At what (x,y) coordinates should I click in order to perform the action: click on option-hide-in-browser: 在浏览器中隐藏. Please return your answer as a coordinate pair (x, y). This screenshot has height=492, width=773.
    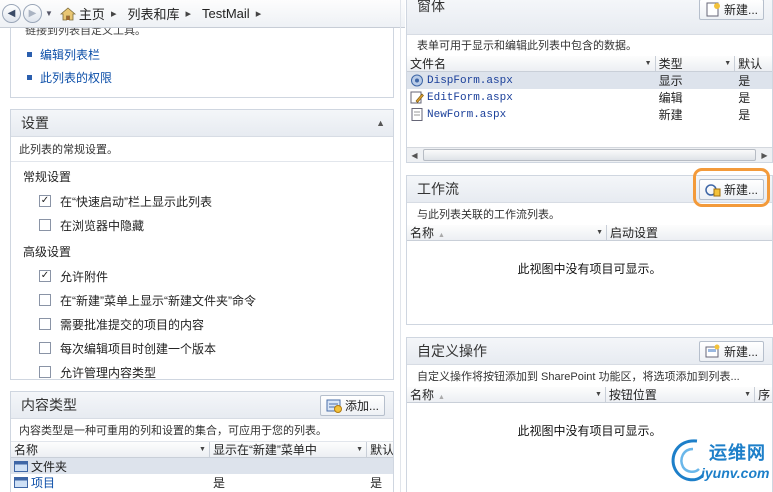
    Looking at the image, I should click on (202, 225).